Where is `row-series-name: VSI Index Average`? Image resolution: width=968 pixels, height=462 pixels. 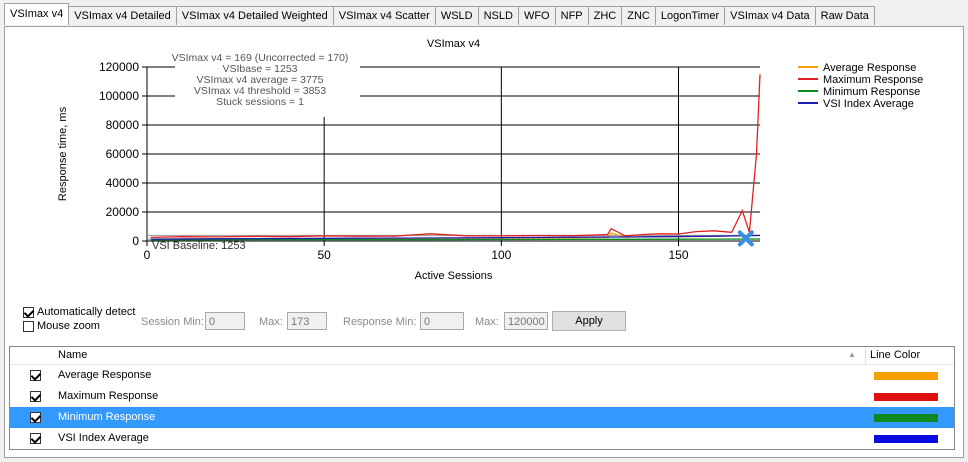
row-series-name: VSI Index Average is located at coordinates (103, 438).